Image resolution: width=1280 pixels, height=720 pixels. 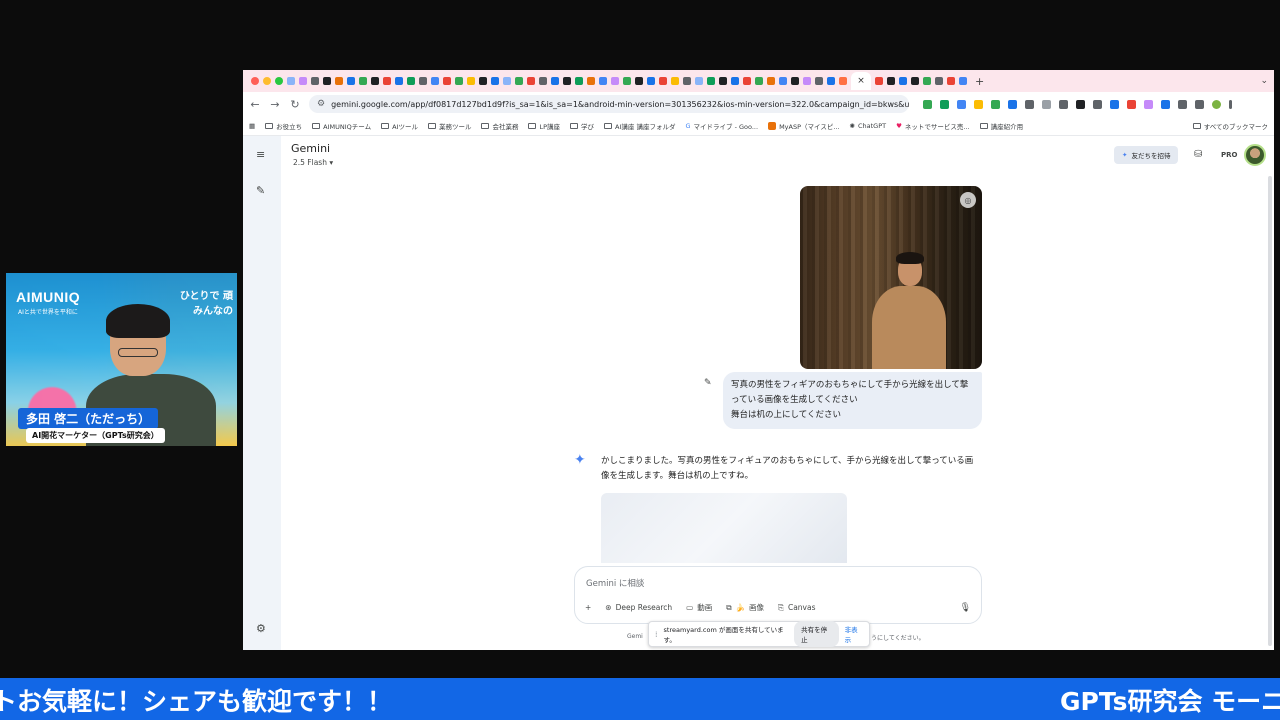 What do you see at coordinates (295, 104) in the screenshot?
I see `reload-icon: ↻` at bounding box center [295, 104].